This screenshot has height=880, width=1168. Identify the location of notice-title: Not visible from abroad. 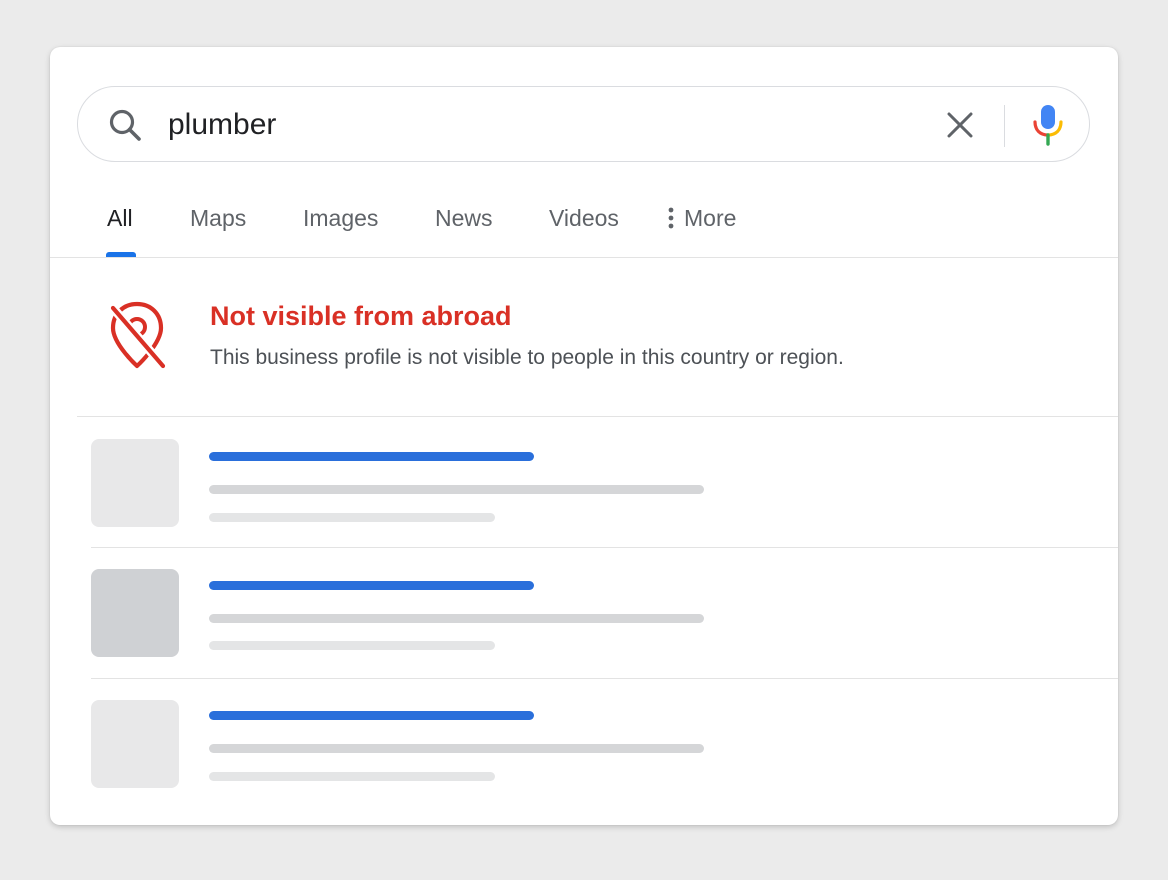
(361, 316).